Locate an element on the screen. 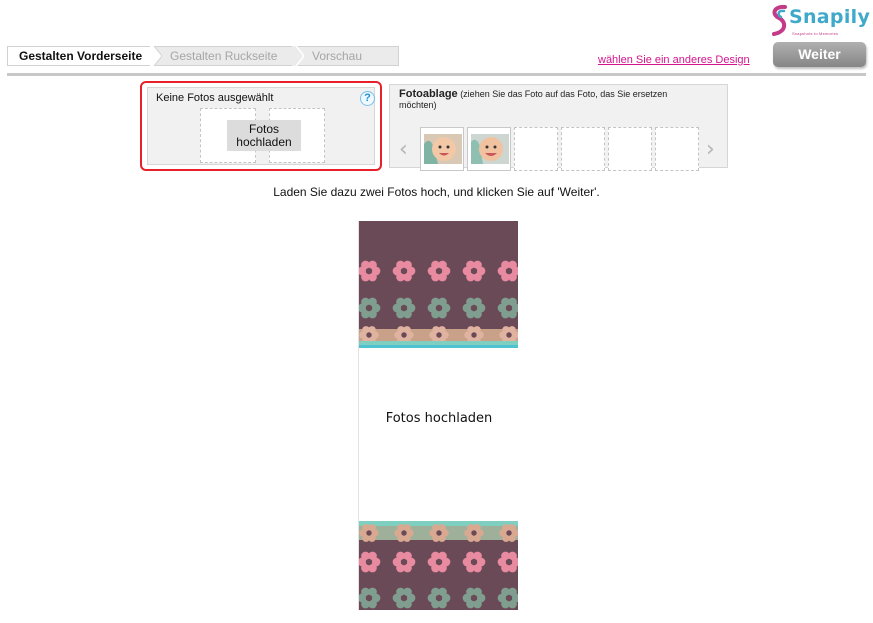 Image resolution: width=873 pixels, height=623 pixels. flower-pattern-bottom is located at coordinates (438, 565).